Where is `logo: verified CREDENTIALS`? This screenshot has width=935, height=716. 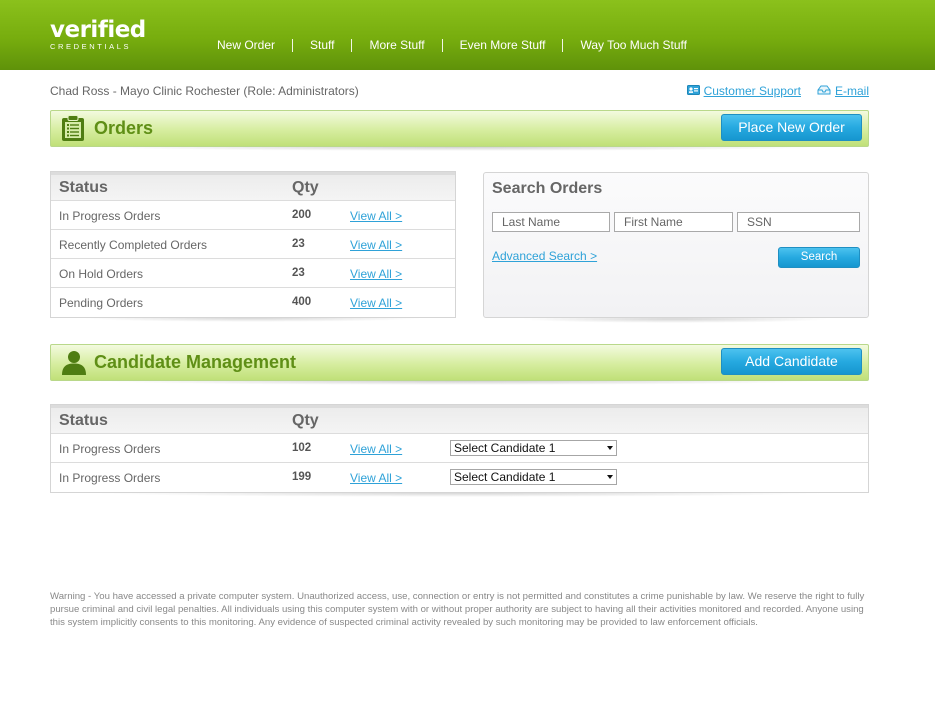
logo: verified CREDENTIALS is located at coordinates (98, 34).